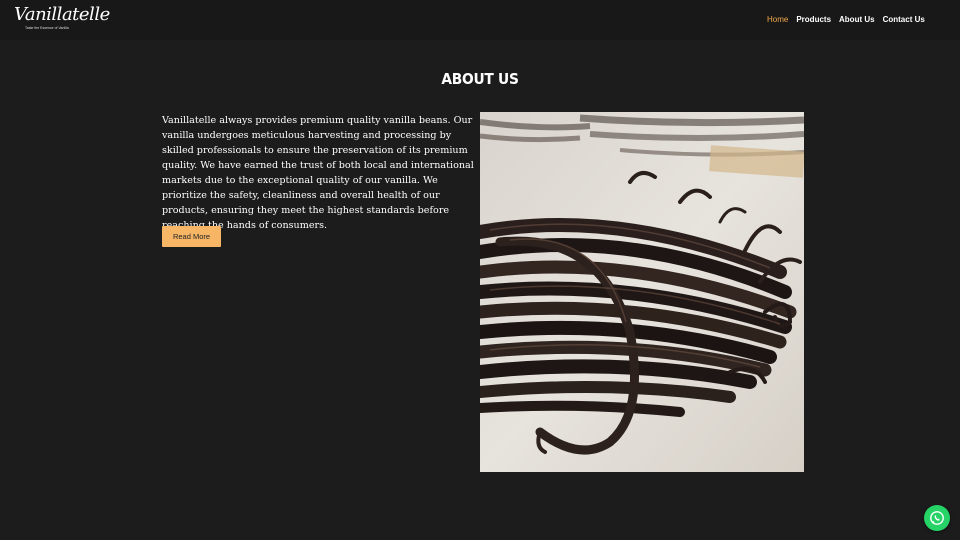 This screenshot has width=960, height=540. What do you see at coordinates (480, 79) in the screenshot?
I see `about-title: ABOUT US` at bounding box center [480, 79].